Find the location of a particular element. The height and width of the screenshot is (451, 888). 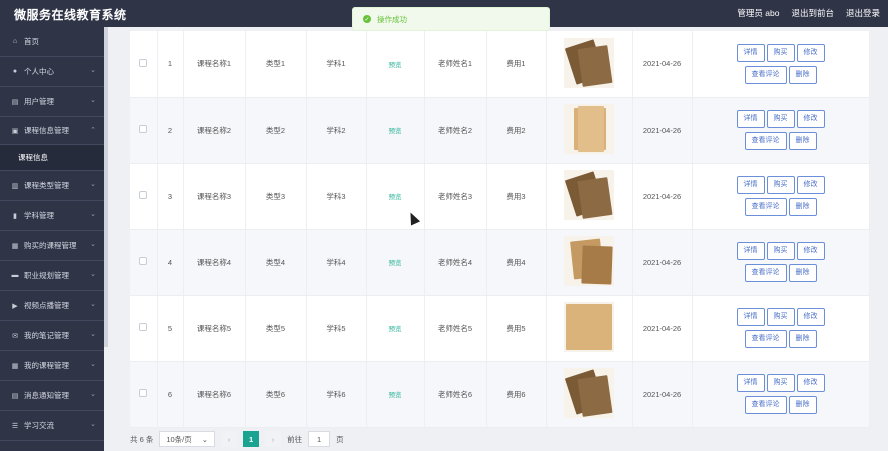

sidebar-item-home: ⌂首页 is located at coordinates (52, 42).